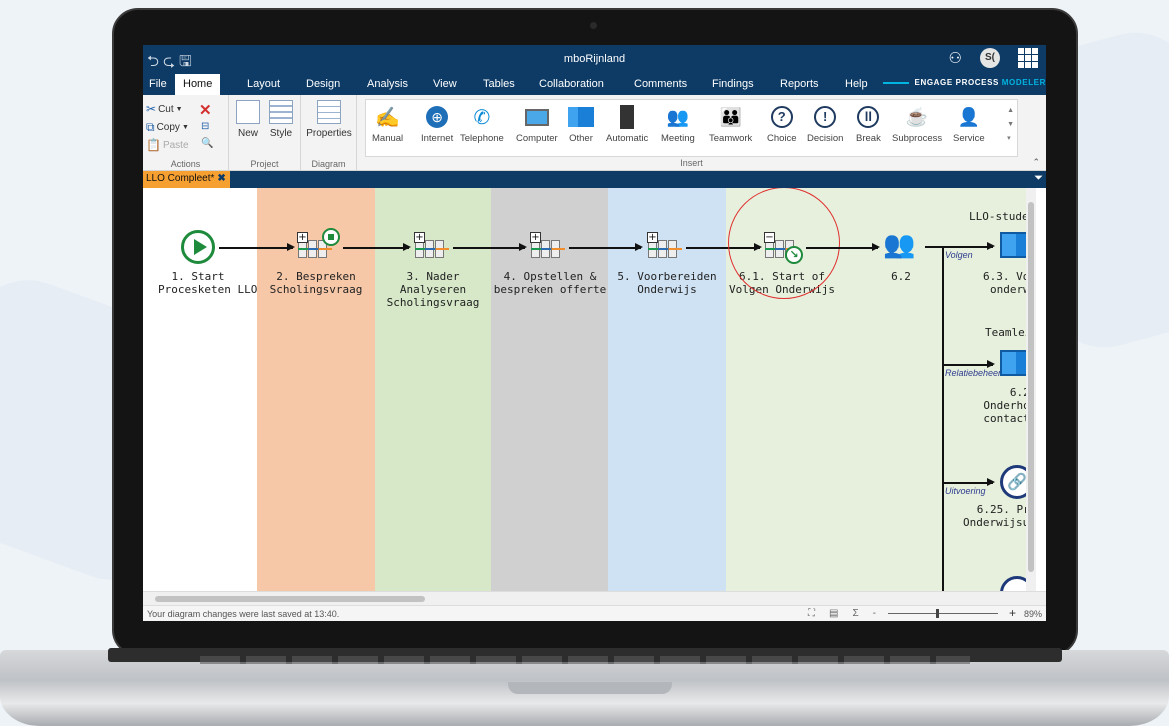 The width and height of the screenshot is (1169, 726). I want to click on new-document-icon, so click(248, 112).